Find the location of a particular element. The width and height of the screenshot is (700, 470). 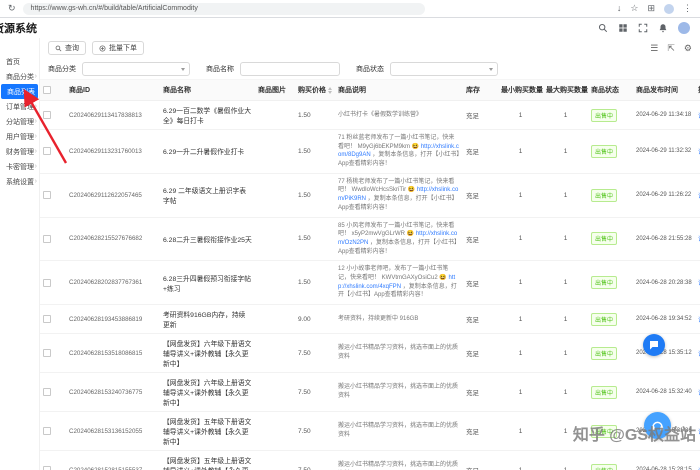

bell-icon is located at coordinates (663, 28).